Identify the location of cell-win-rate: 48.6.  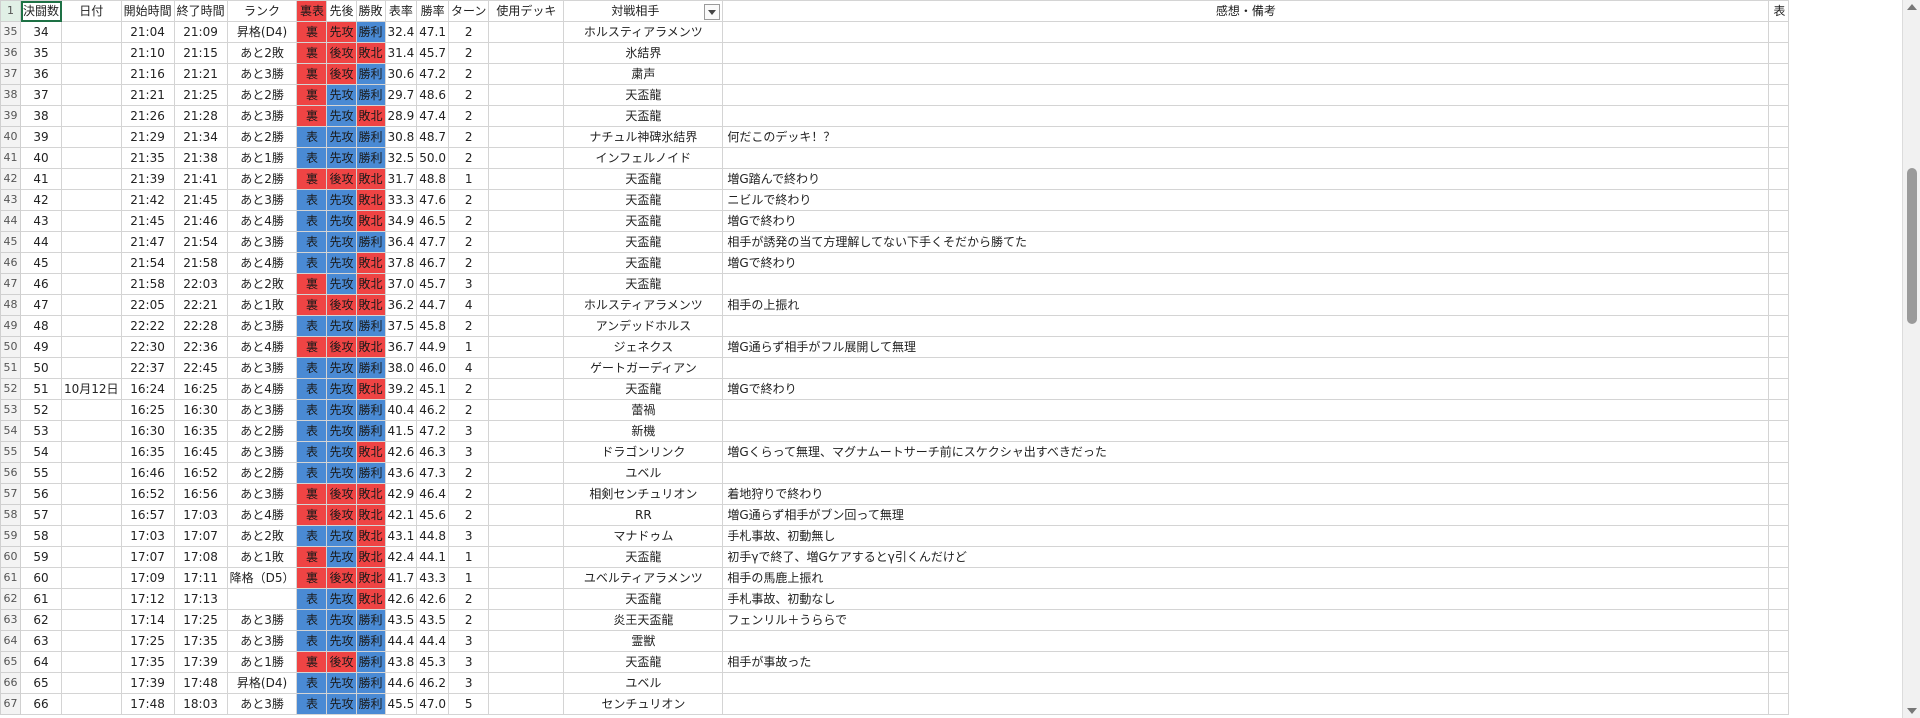
(432, 95).